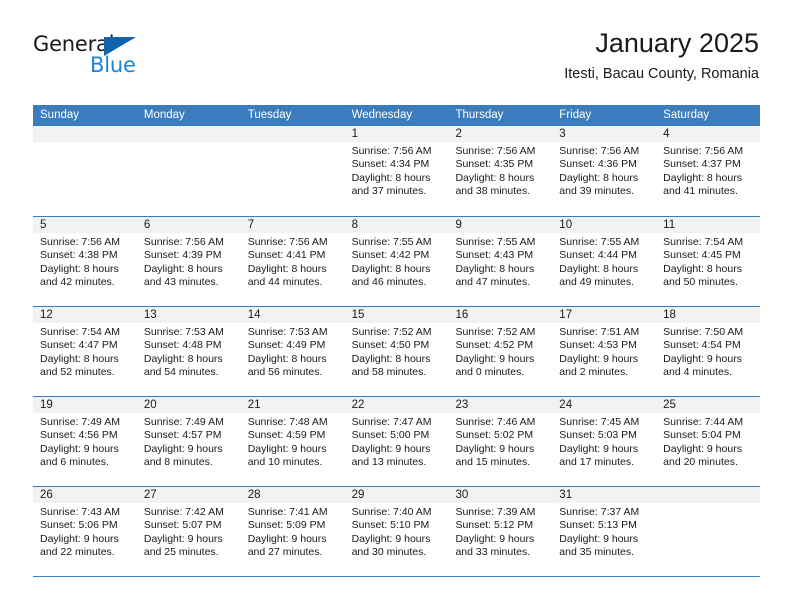  Describe the element at coordinates (389, 190) in the screenshot. I see `day-detail-line: and 37 minutes.` at that location.